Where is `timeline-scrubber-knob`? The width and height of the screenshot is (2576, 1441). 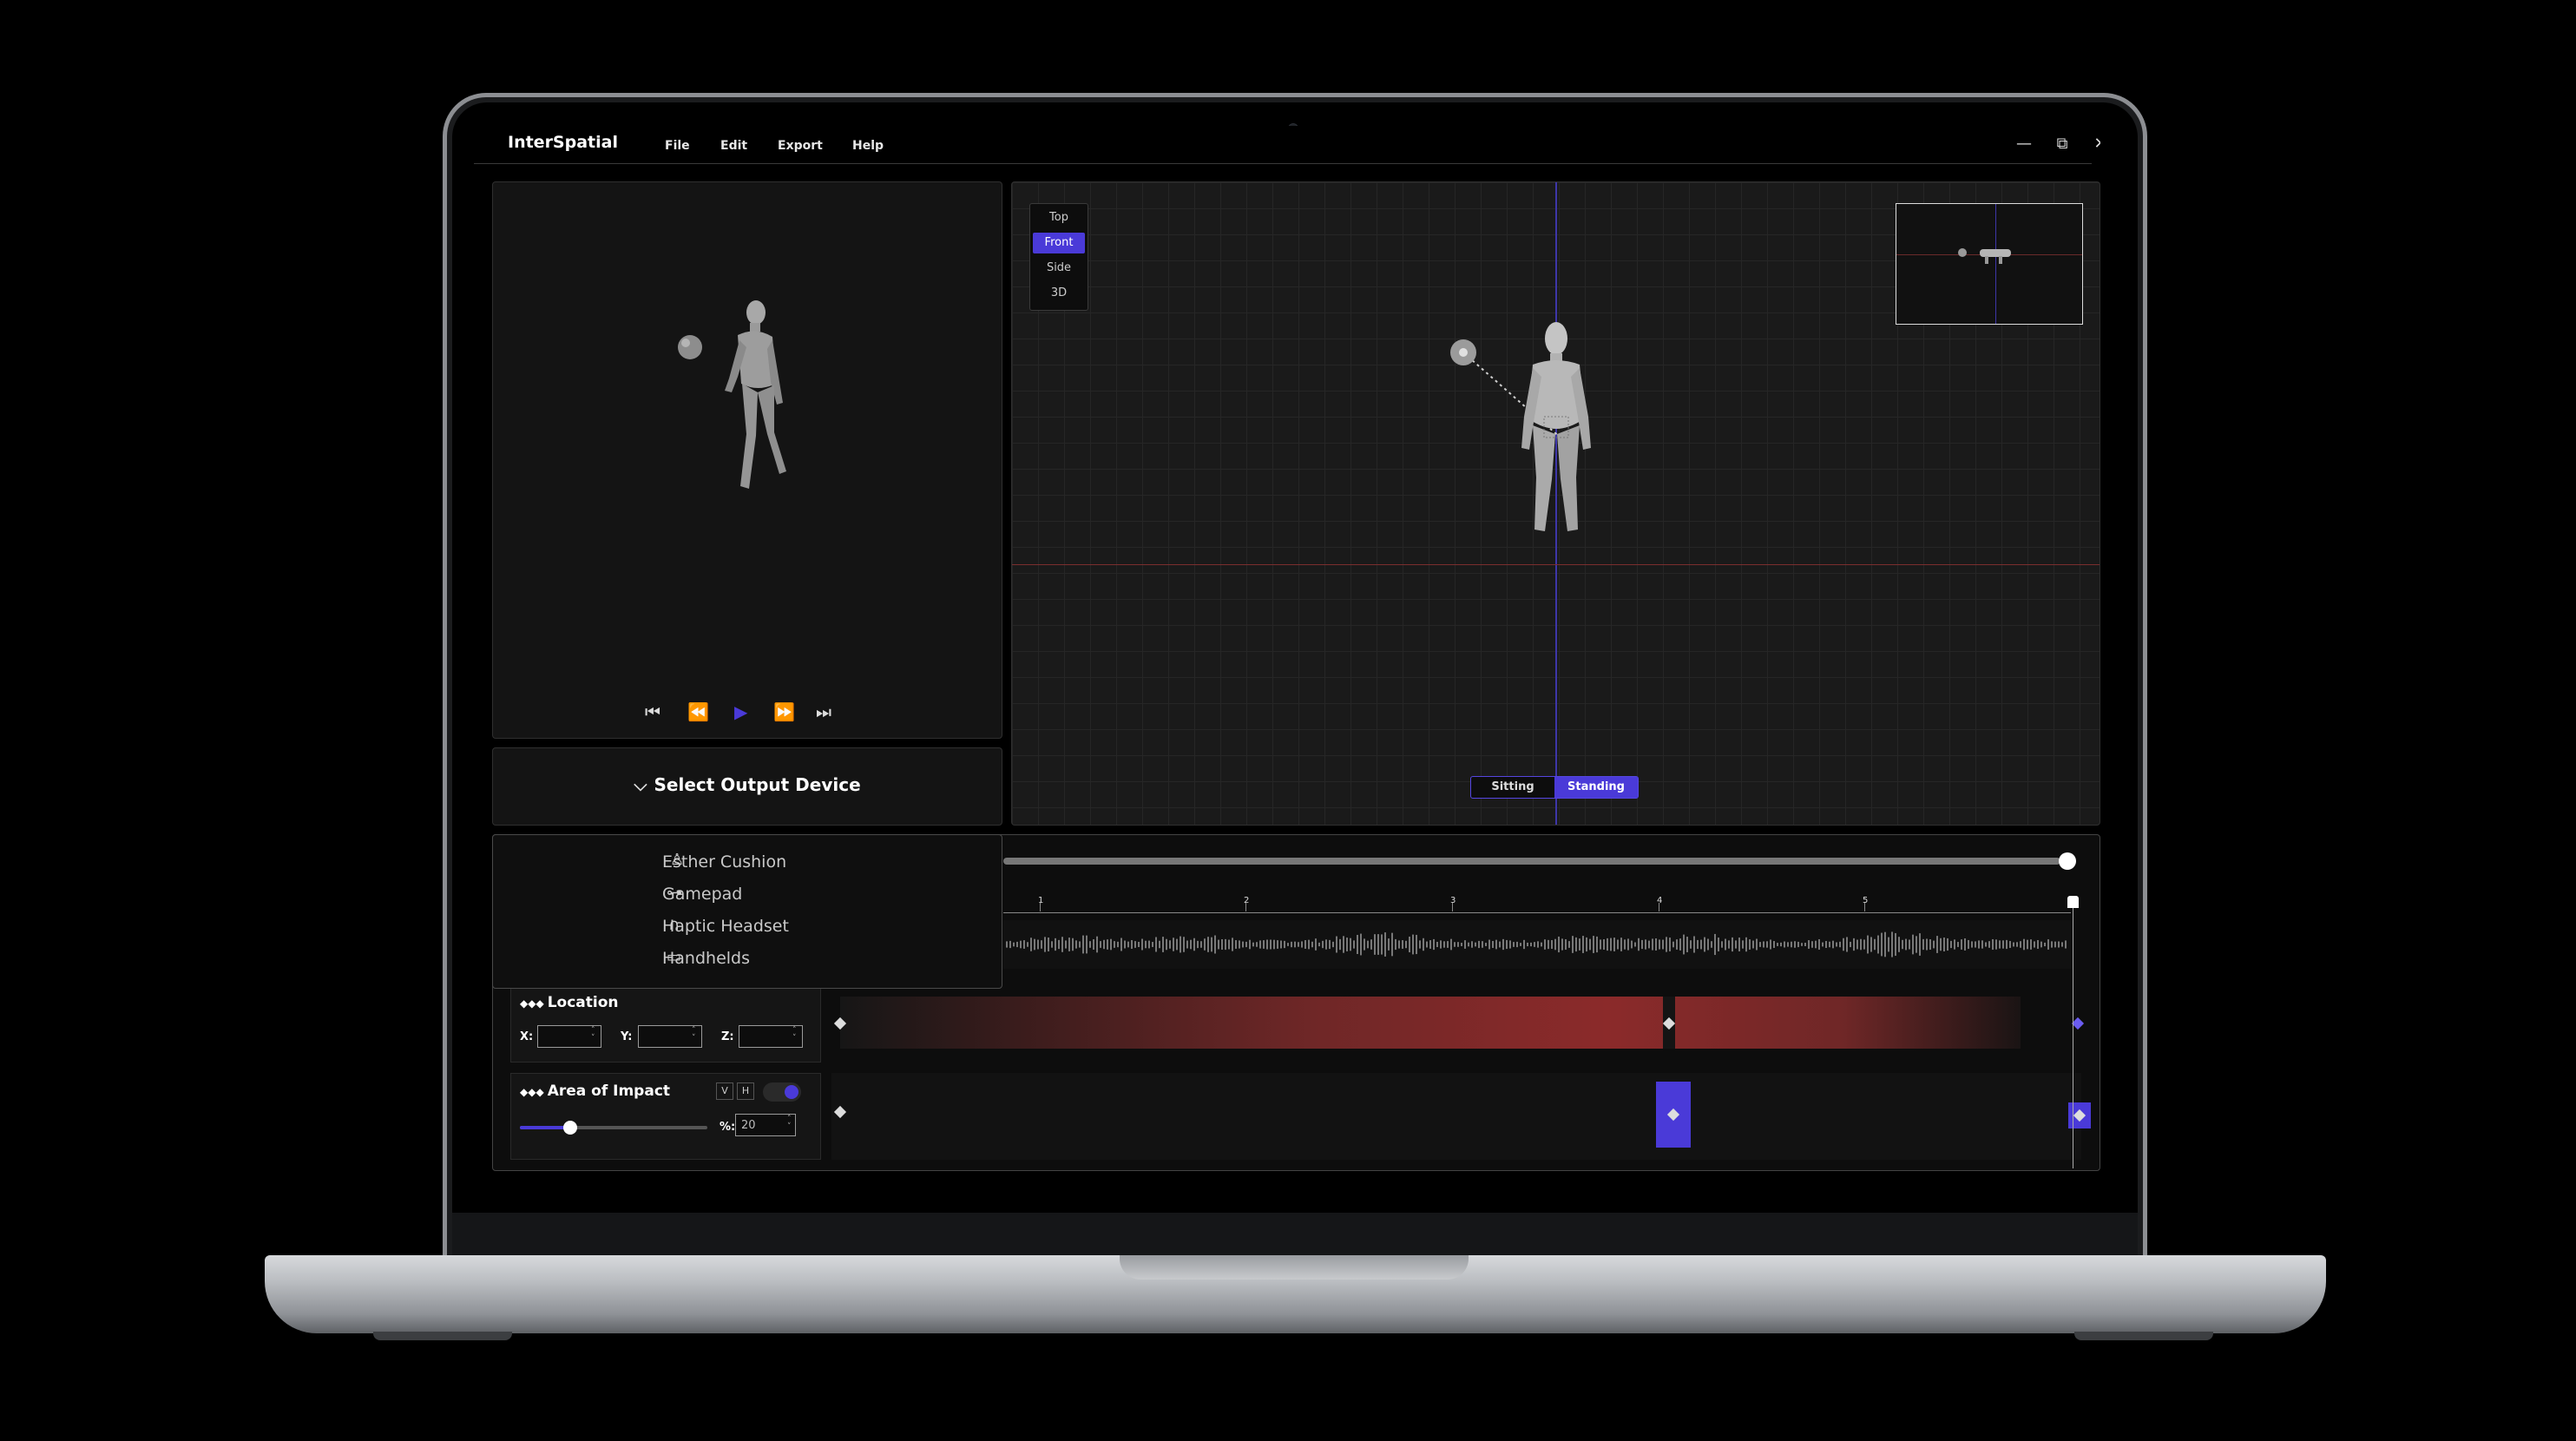
timeline-scrubber-knob is located at coordinates (2067, 861).